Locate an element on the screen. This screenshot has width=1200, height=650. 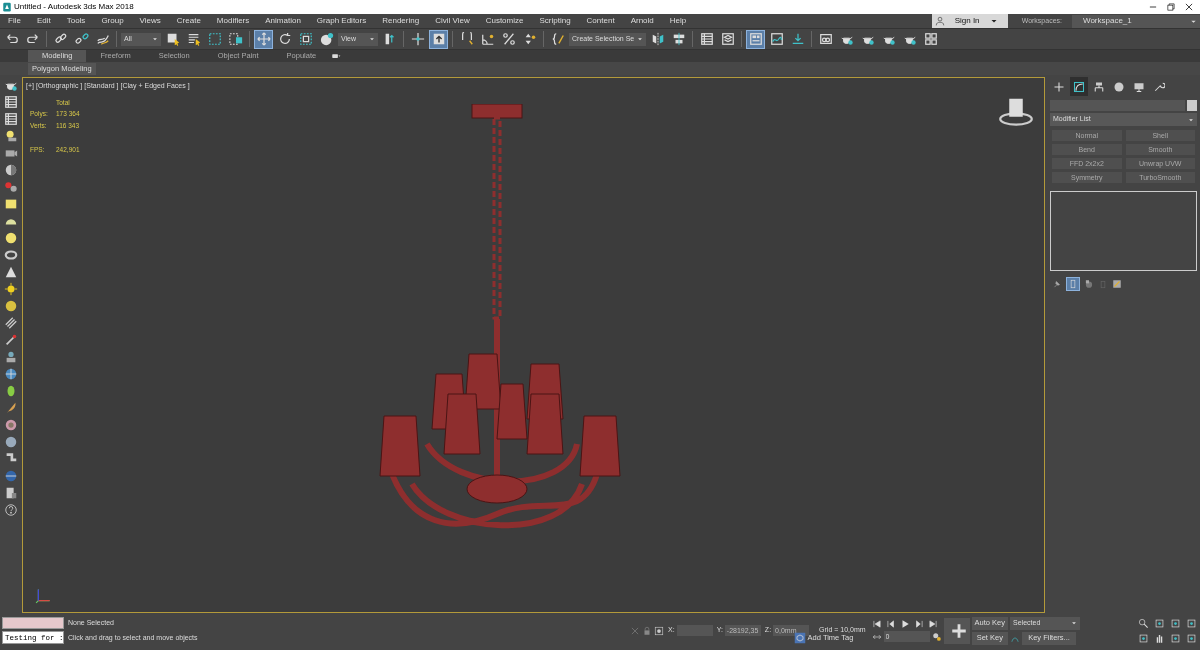
ribbon-button is located at coordinates (756, 39).